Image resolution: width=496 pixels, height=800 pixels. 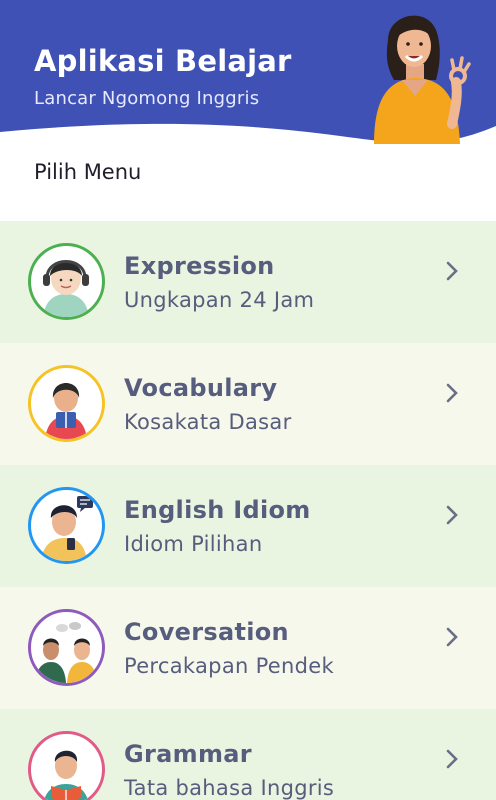 I want to click on menu-item-title: Coversation, so click(x=206, y=632).